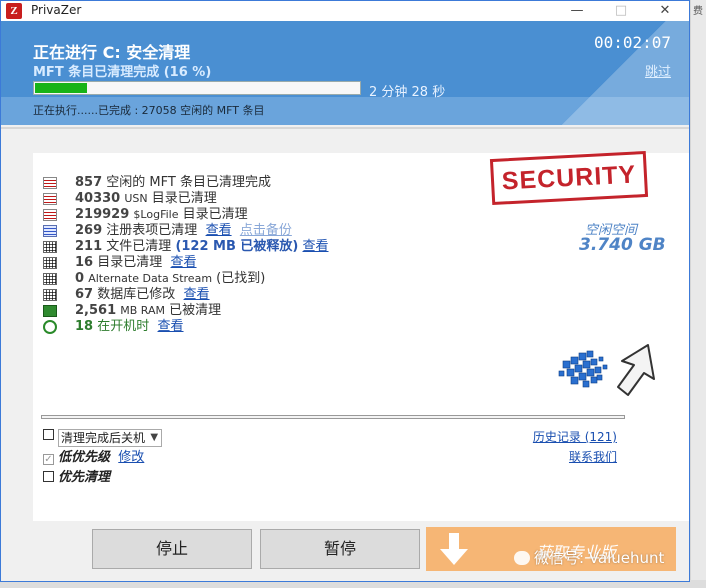 Image resolution: width=706 pixels, height=588 pixels. What do you see at coordinates (102, 214) in the screenshot?
I see `item-count: 219929` at bounding box center [102, 214].